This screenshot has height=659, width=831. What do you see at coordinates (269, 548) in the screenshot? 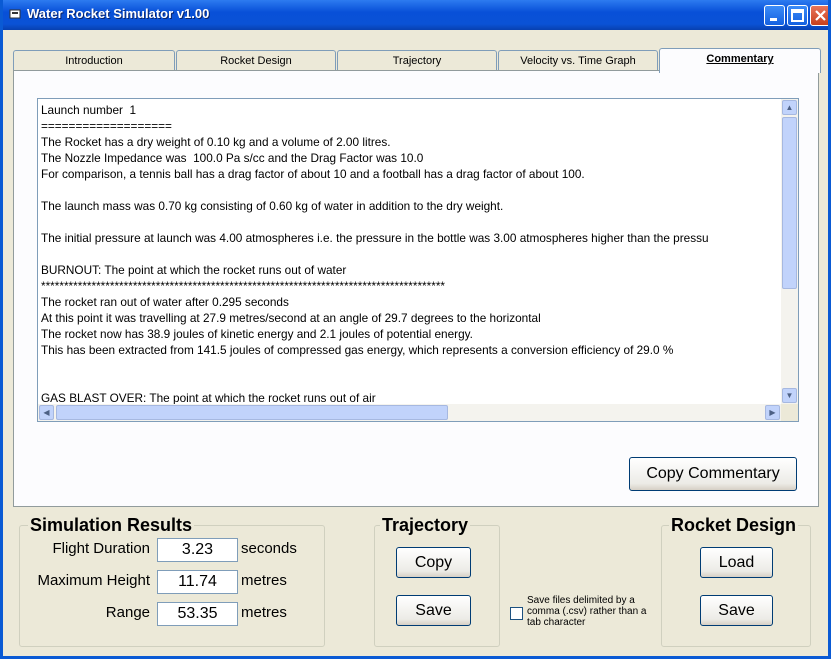
I see `flight-duration-unit: seconds` at bounding box center [269, 548].